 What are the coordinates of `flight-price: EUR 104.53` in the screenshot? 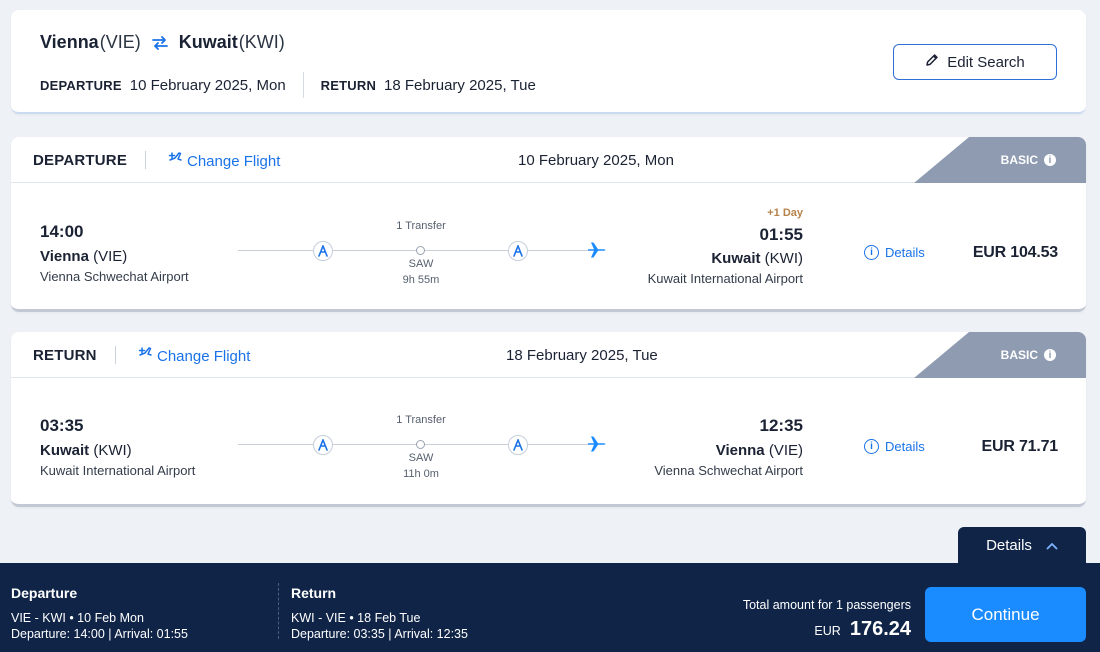 It's located at (1015, 252).